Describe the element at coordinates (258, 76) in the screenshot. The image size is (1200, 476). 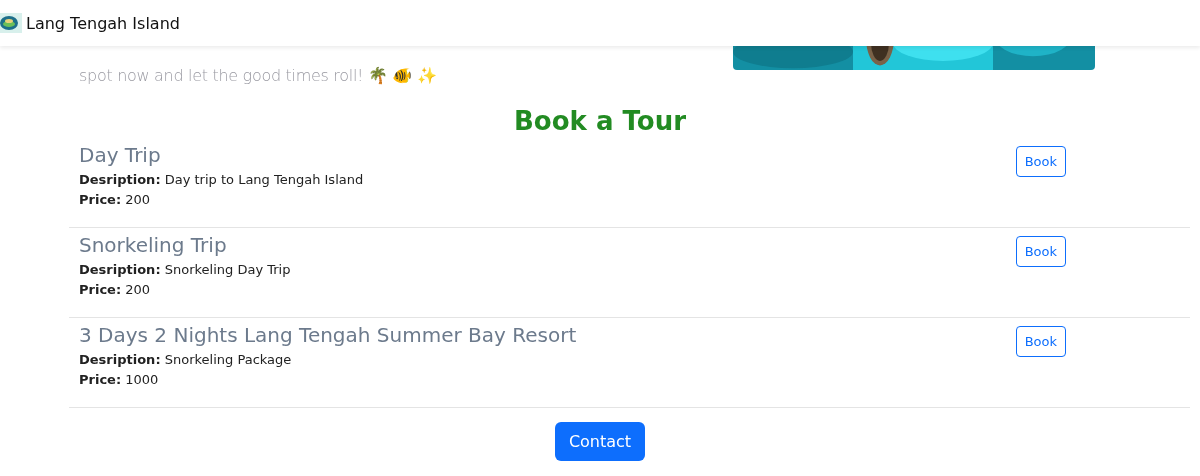
I see `intro-text: spot now and let the good times roll! 🌴 🐠 ✨` at that location.